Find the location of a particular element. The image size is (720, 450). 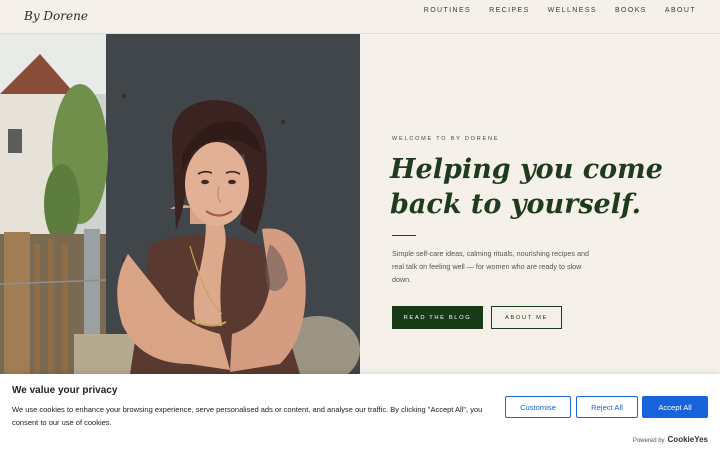

cookieyes-logo: CookieYes is located at coordinates (688, 439).